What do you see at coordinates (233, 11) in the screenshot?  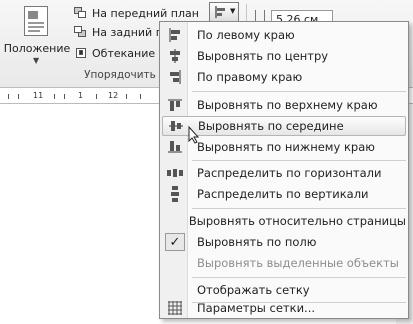 I see `chevron-down-icon: ▼` at bounding box center [233, 11].